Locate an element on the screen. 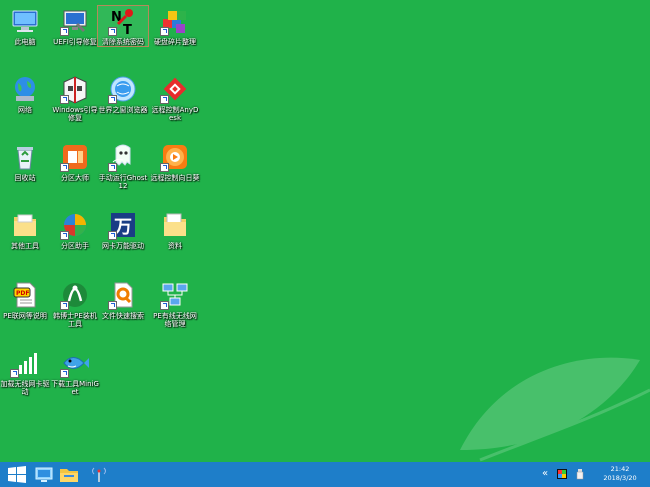 The width and height of the screenshot is (650, 487). desktop-icon-monitor-repair: UEFI引导修复 is located at coordinates (75, 26).